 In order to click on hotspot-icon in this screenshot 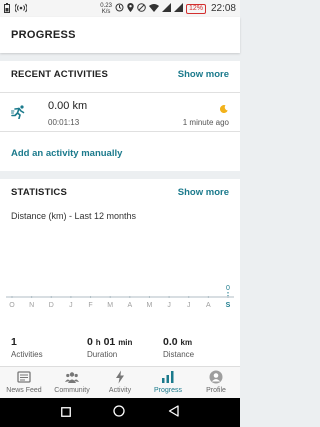, I will do `click(21, 9)`.